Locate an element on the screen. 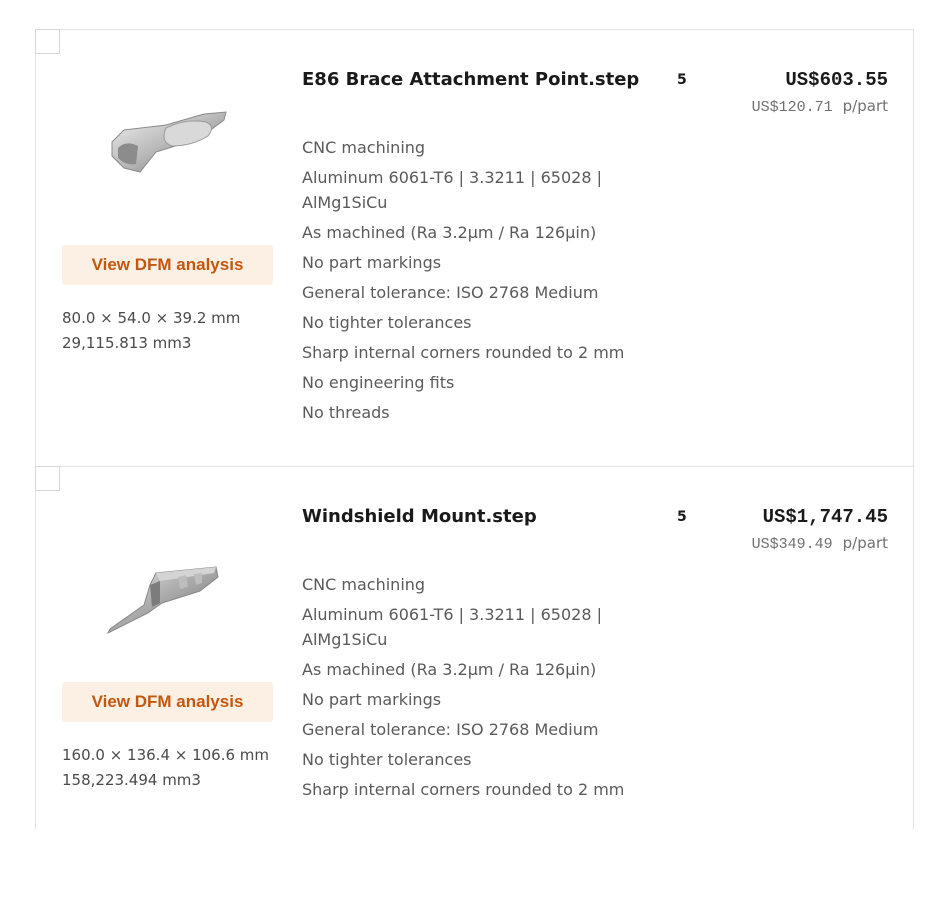 The image size is (941, 903). unit-price: US$120.71 p/part is located at coordinates (820, 106).